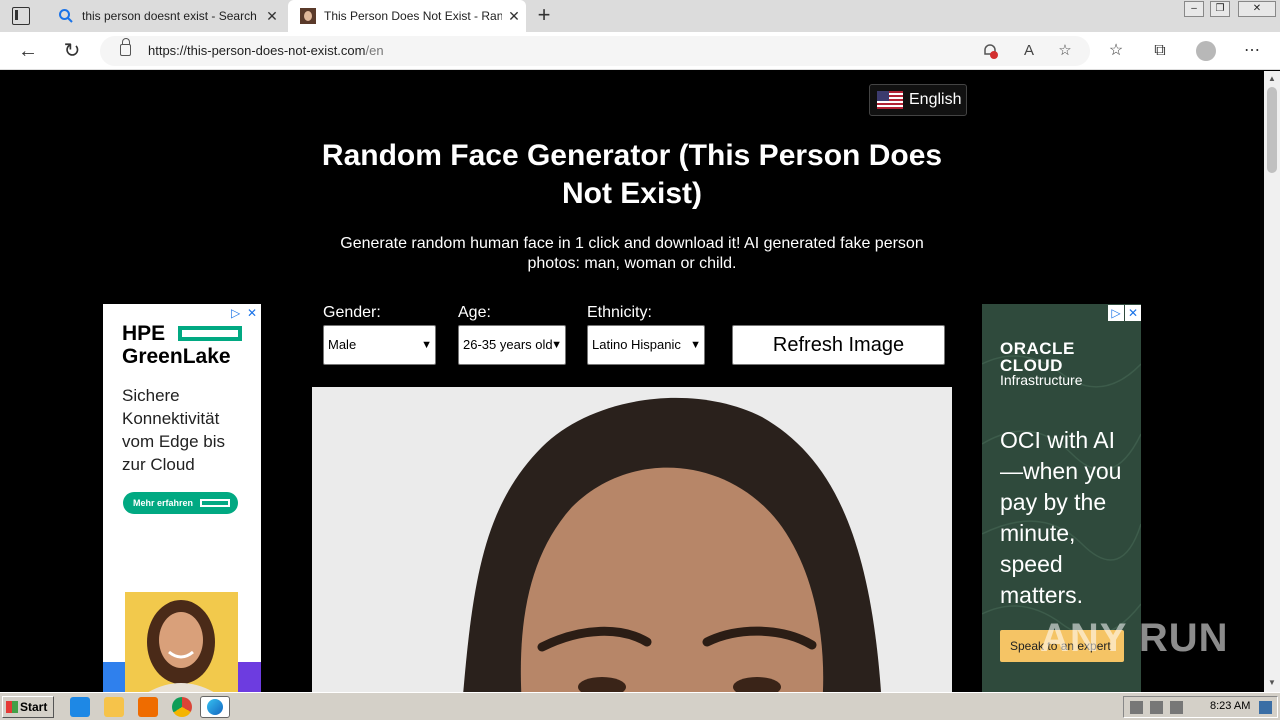  What do you see at coordinates (1029, 51) in the screenshot?
I see `read-aloud-icon: A` at bounding box center [1029, 51].